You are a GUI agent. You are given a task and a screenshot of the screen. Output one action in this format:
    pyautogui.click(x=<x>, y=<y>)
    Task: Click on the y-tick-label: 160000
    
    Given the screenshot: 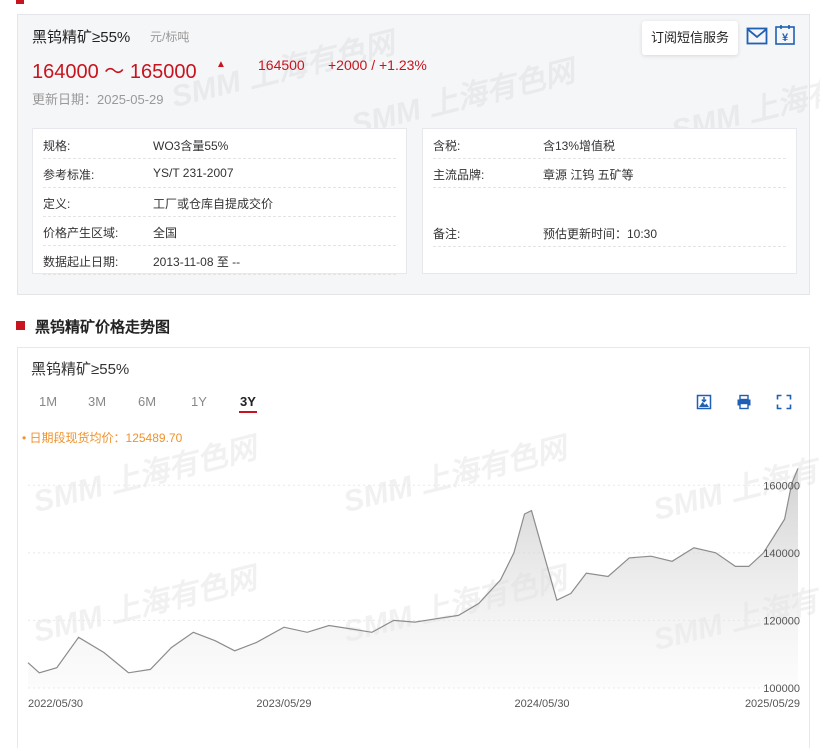 What is the action you would take?
    pyautogui.click(x=781, y=486)
    